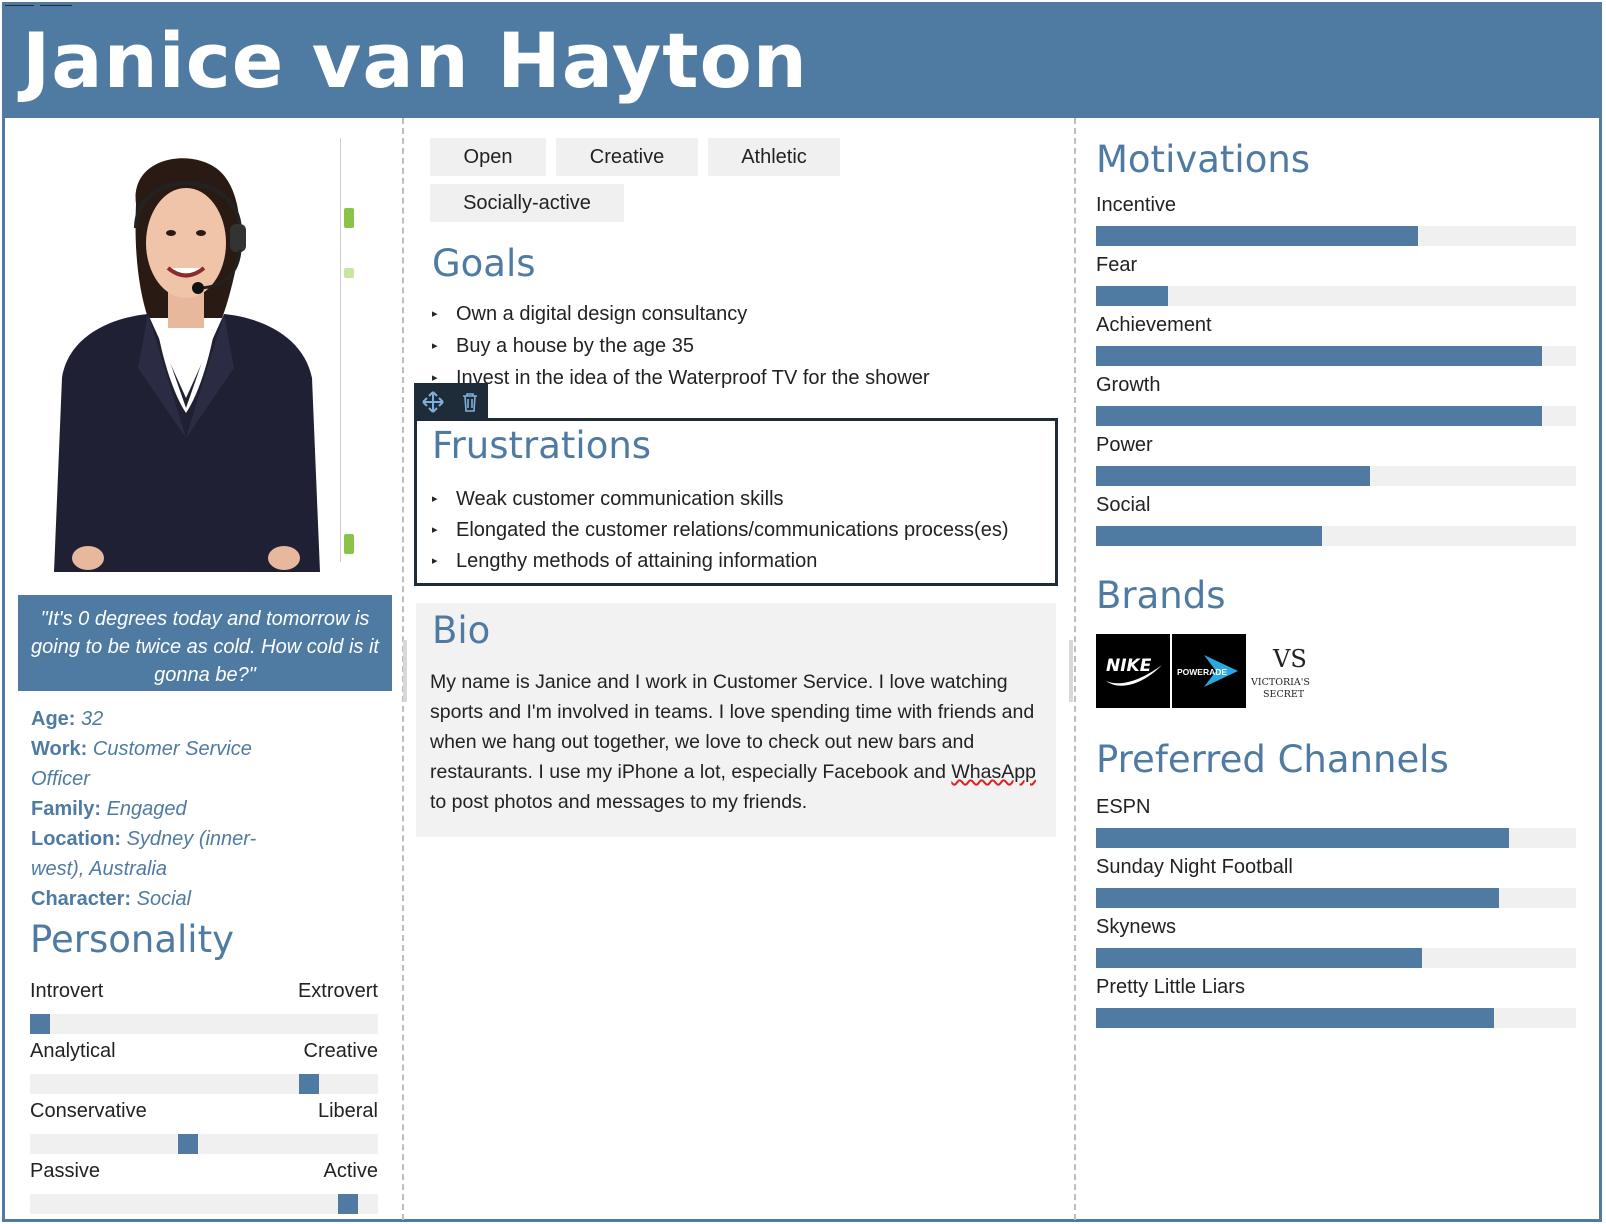  I want to click on motivation-bar: Achievement, so click(1336, 339).